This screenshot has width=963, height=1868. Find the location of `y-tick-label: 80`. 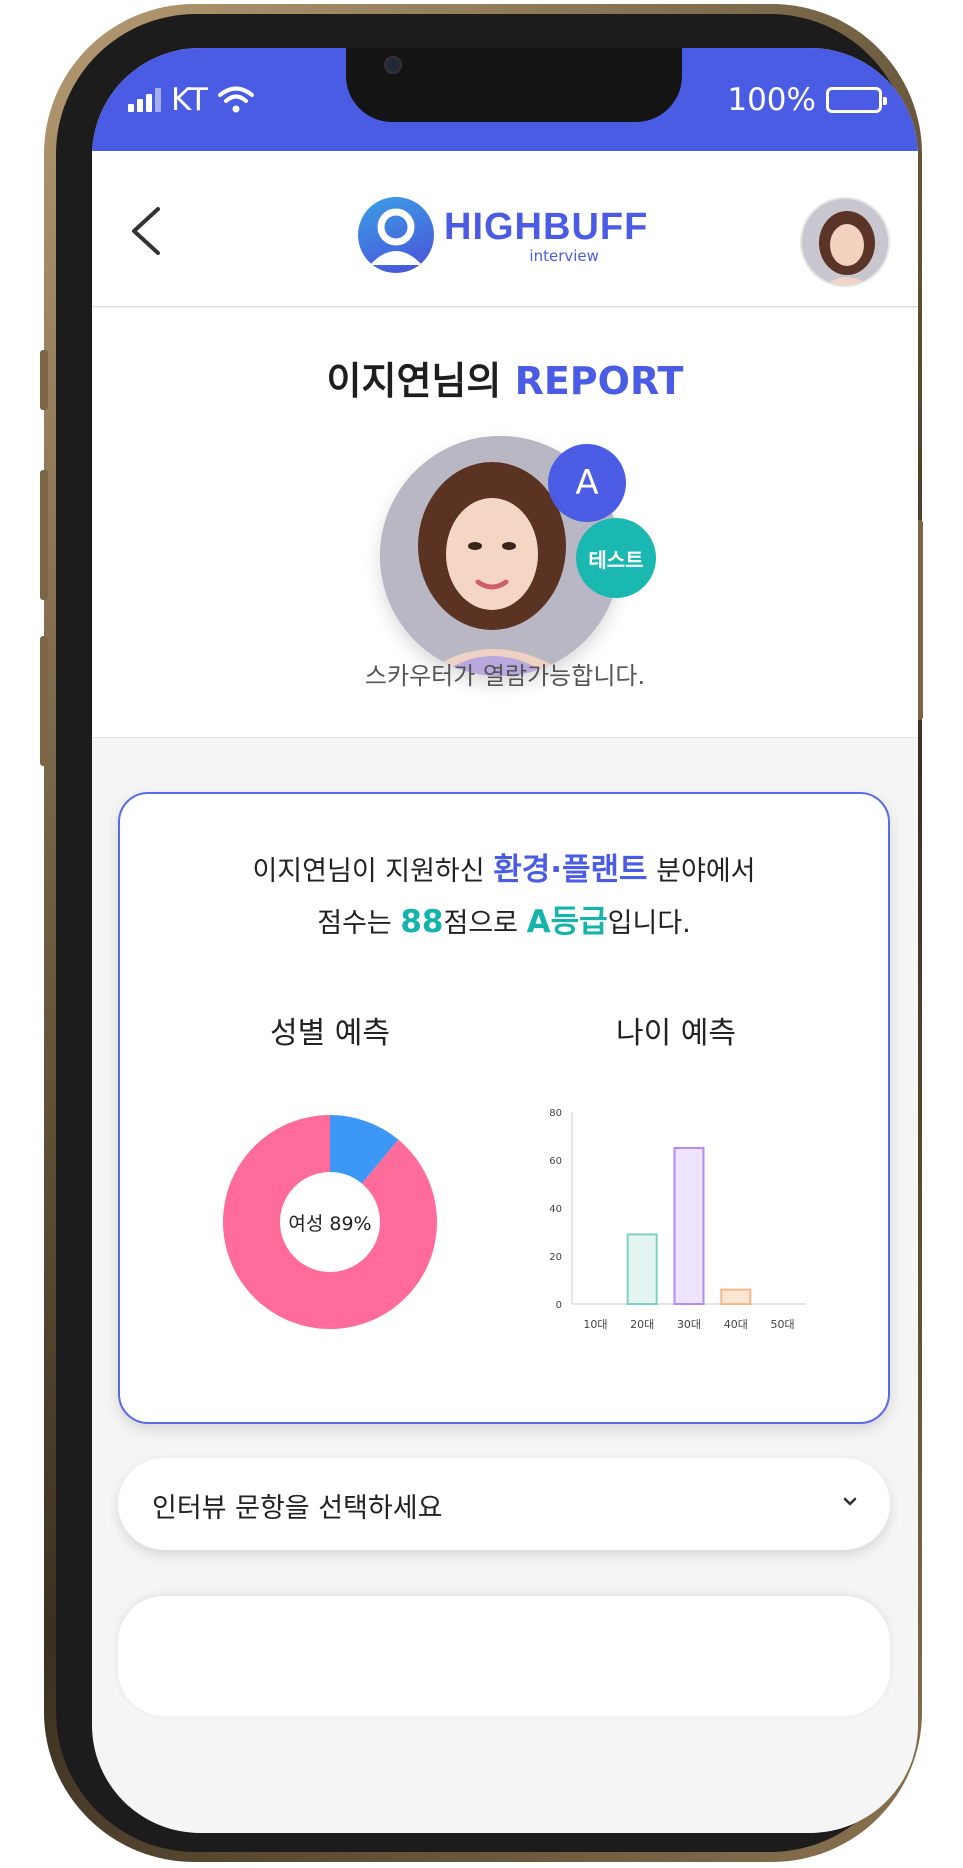

y-tick-label: 80 is located at coordinates (555, 1113).